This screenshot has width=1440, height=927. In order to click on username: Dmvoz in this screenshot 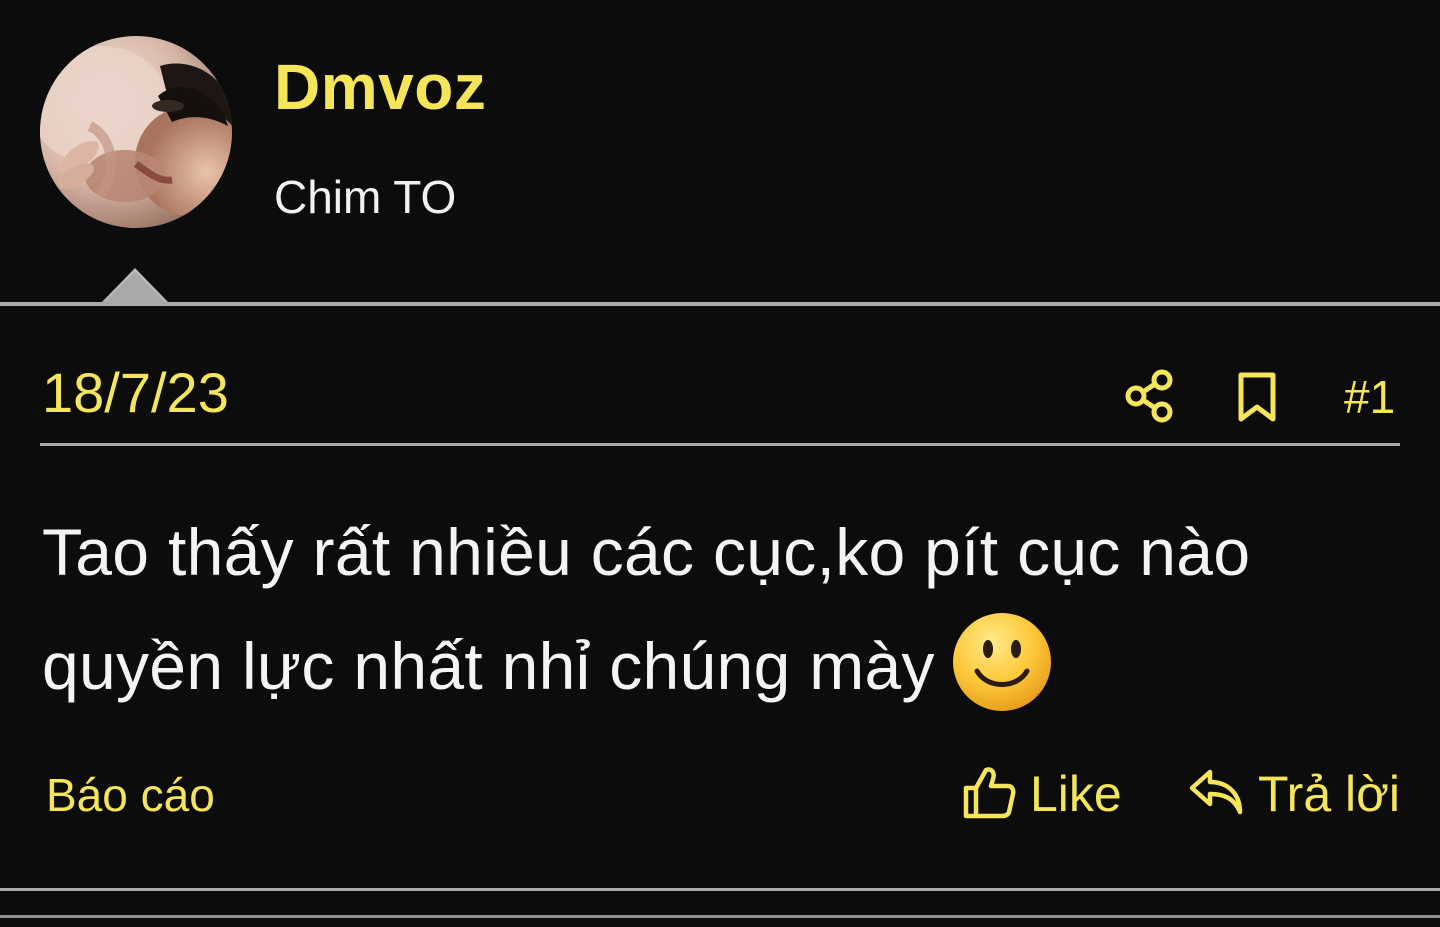, I will do `click(380, 87)`.